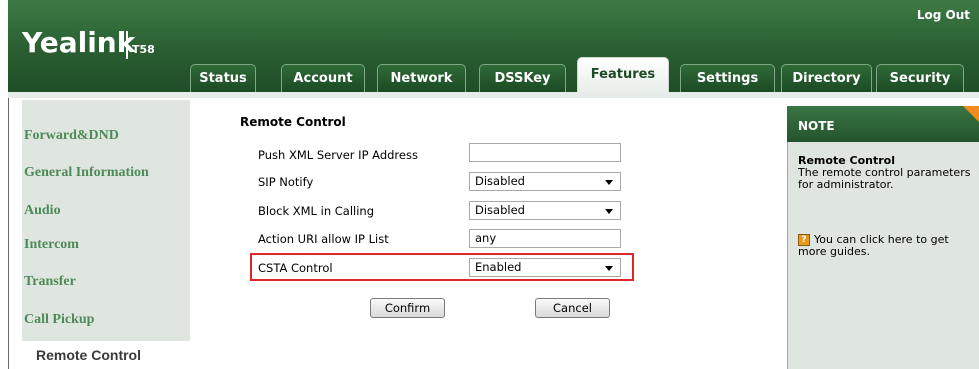 The image size is (979, 369). I want to click on csta-control-value: Enabled, so click(498, 267).